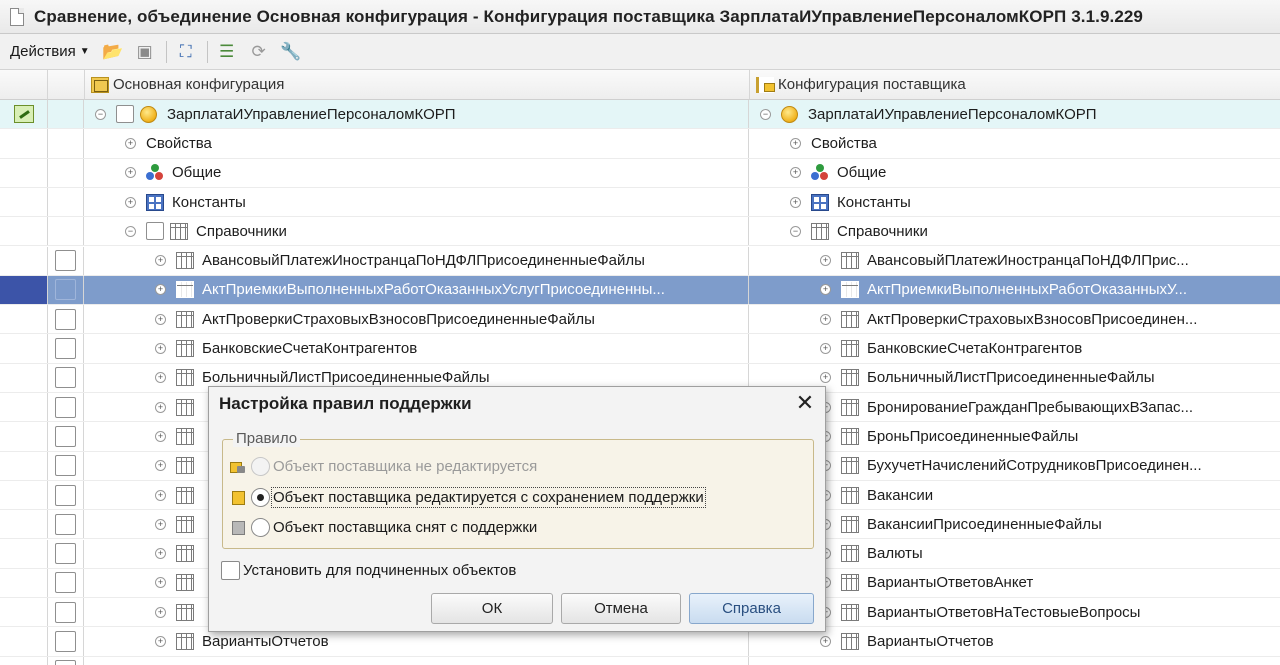  What do you see at coordinates (66, 85) in the screenshot?
I see `column-header-check` at bounding box center [66, 85].